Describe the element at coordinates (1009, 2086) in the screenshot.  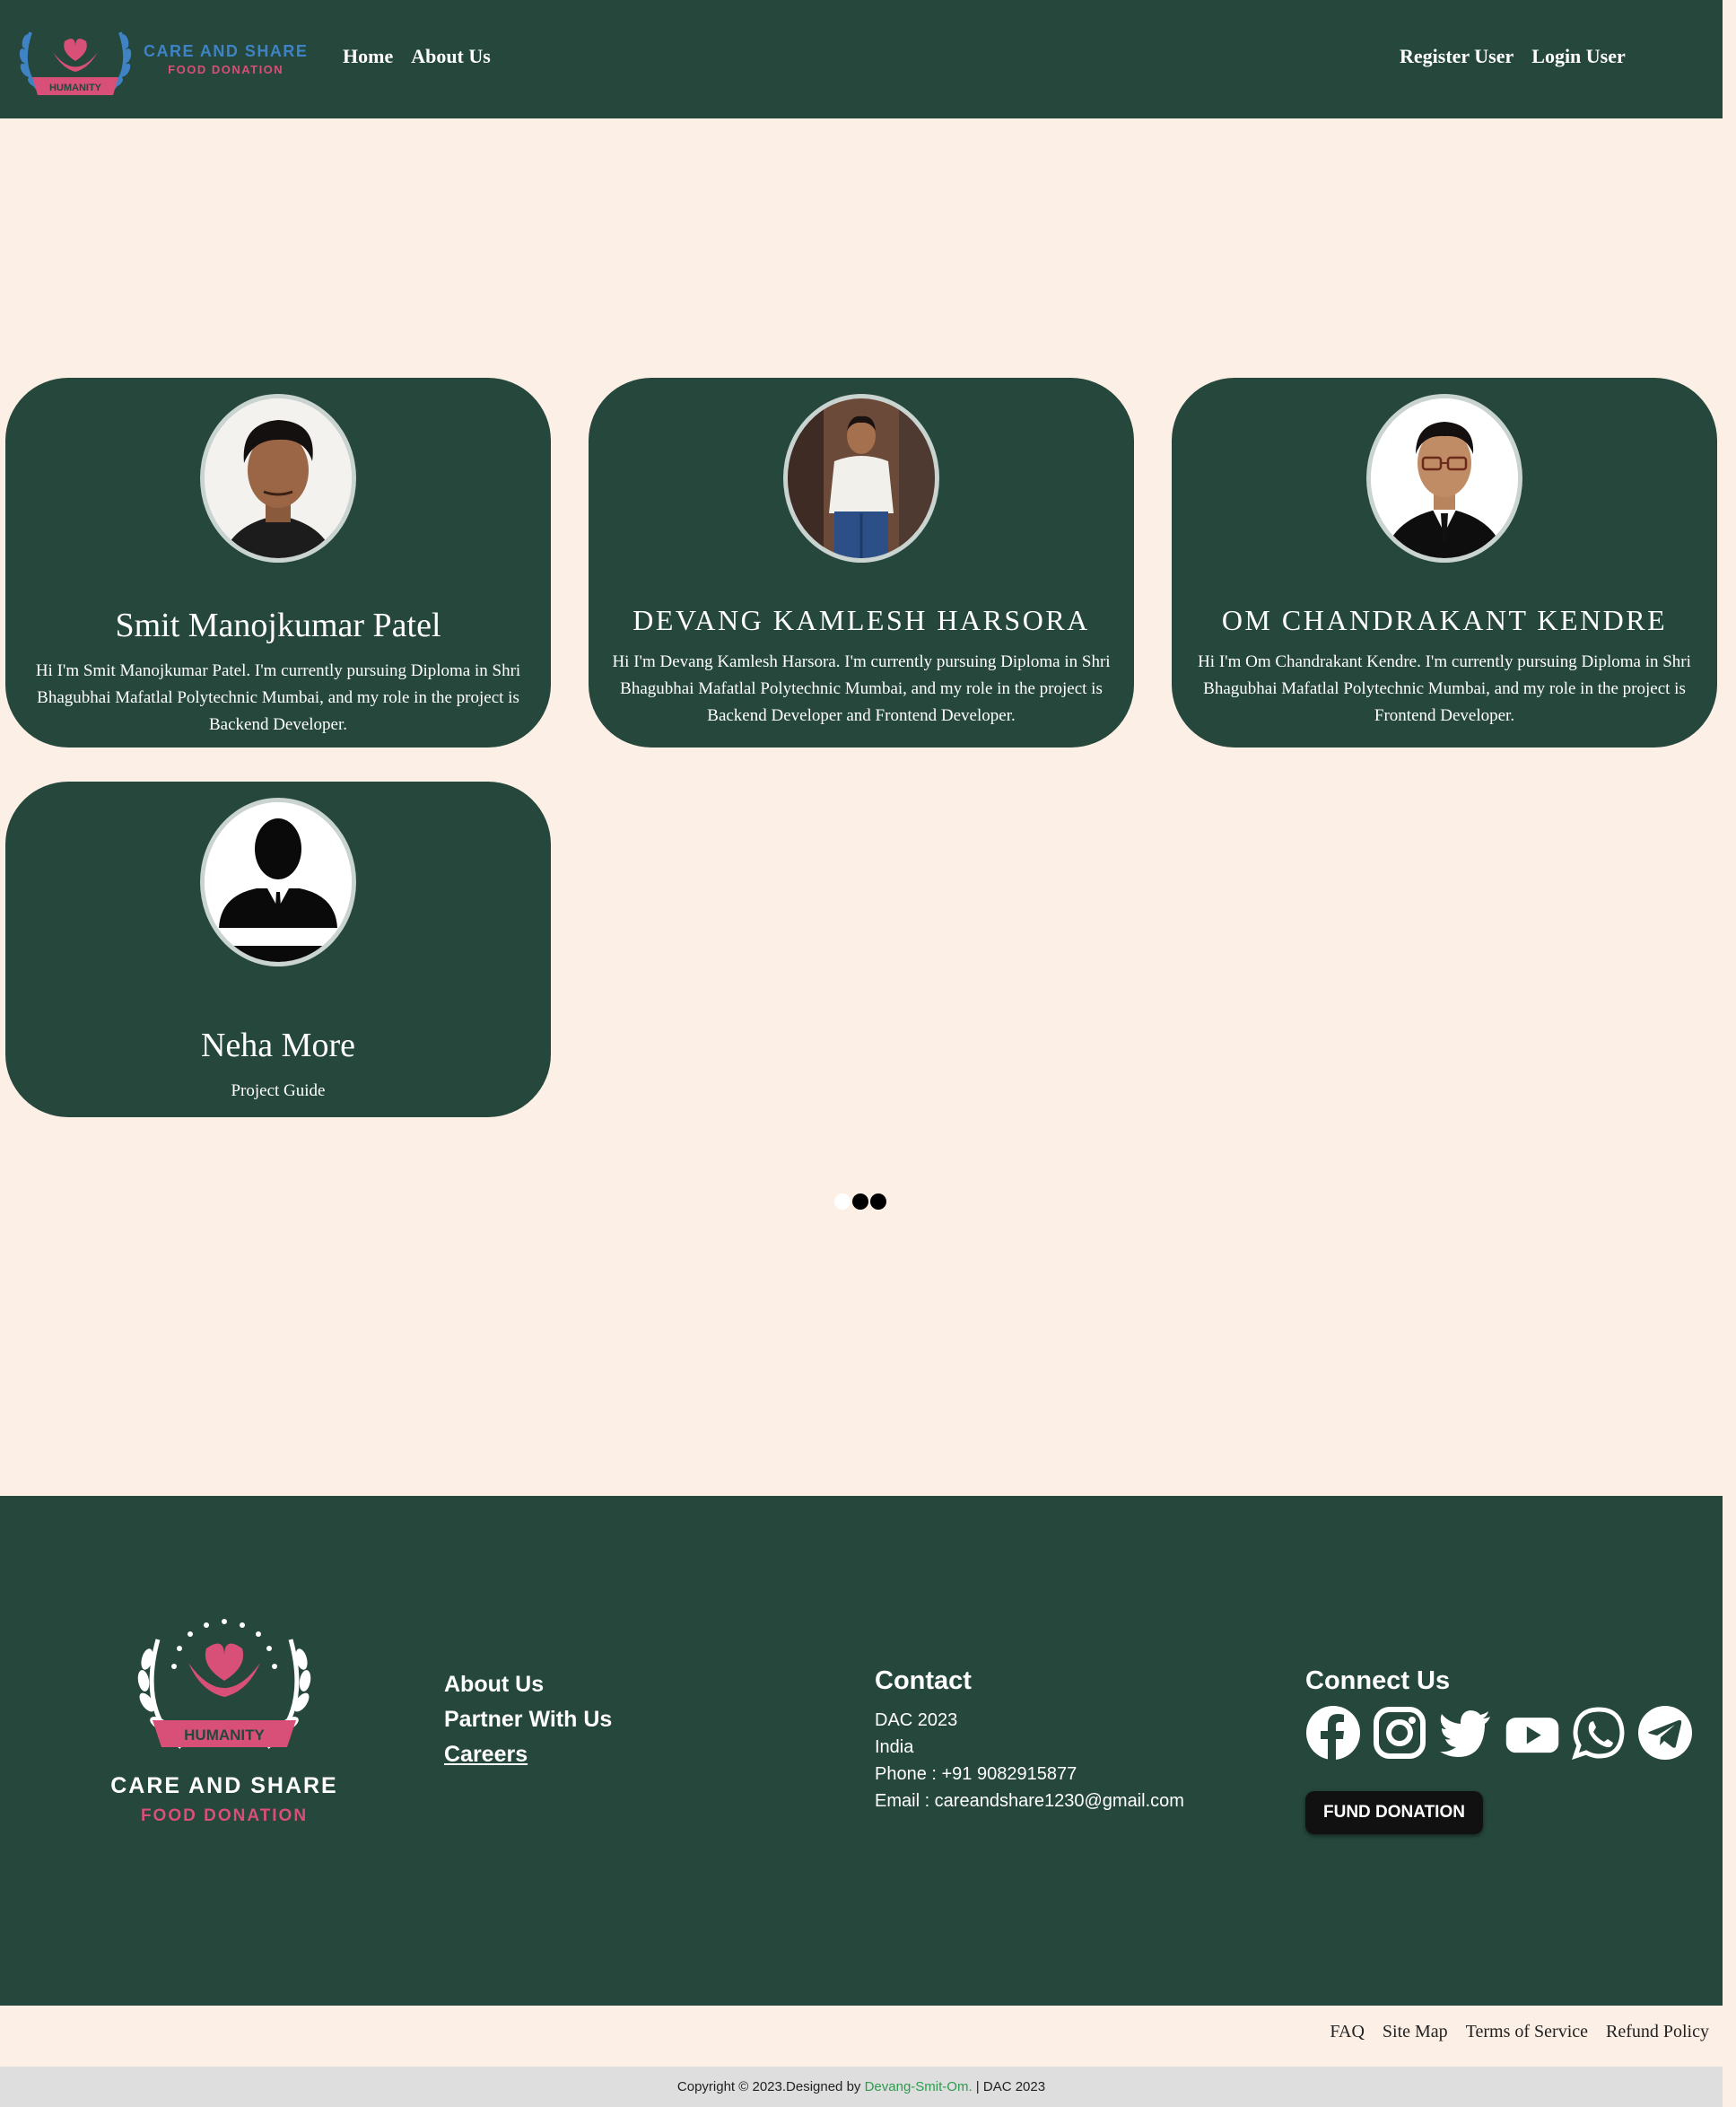
I see `copyright-suffix: | DAC 2023` at that location.